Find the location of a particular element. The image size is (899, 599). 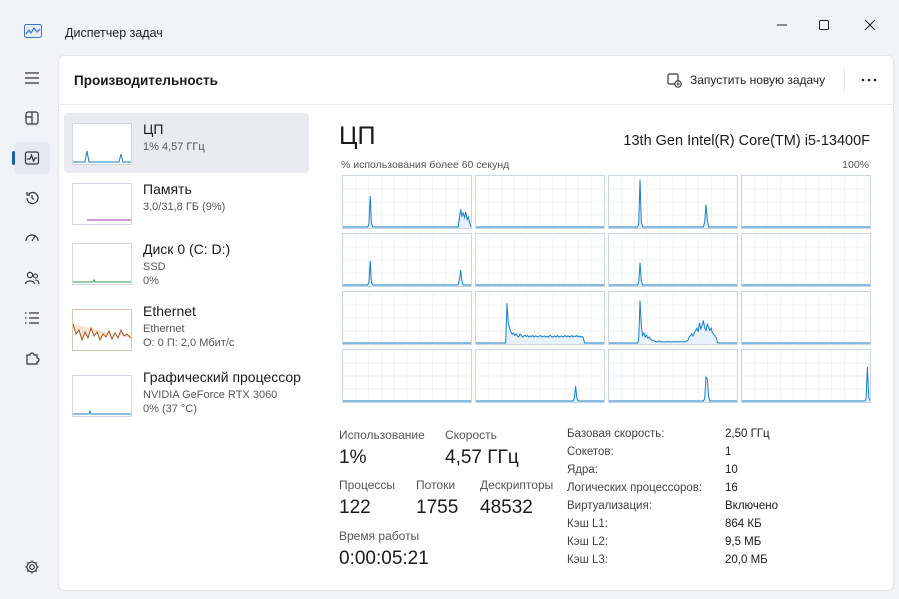

performance-icon is located at coordinates (32, 158).